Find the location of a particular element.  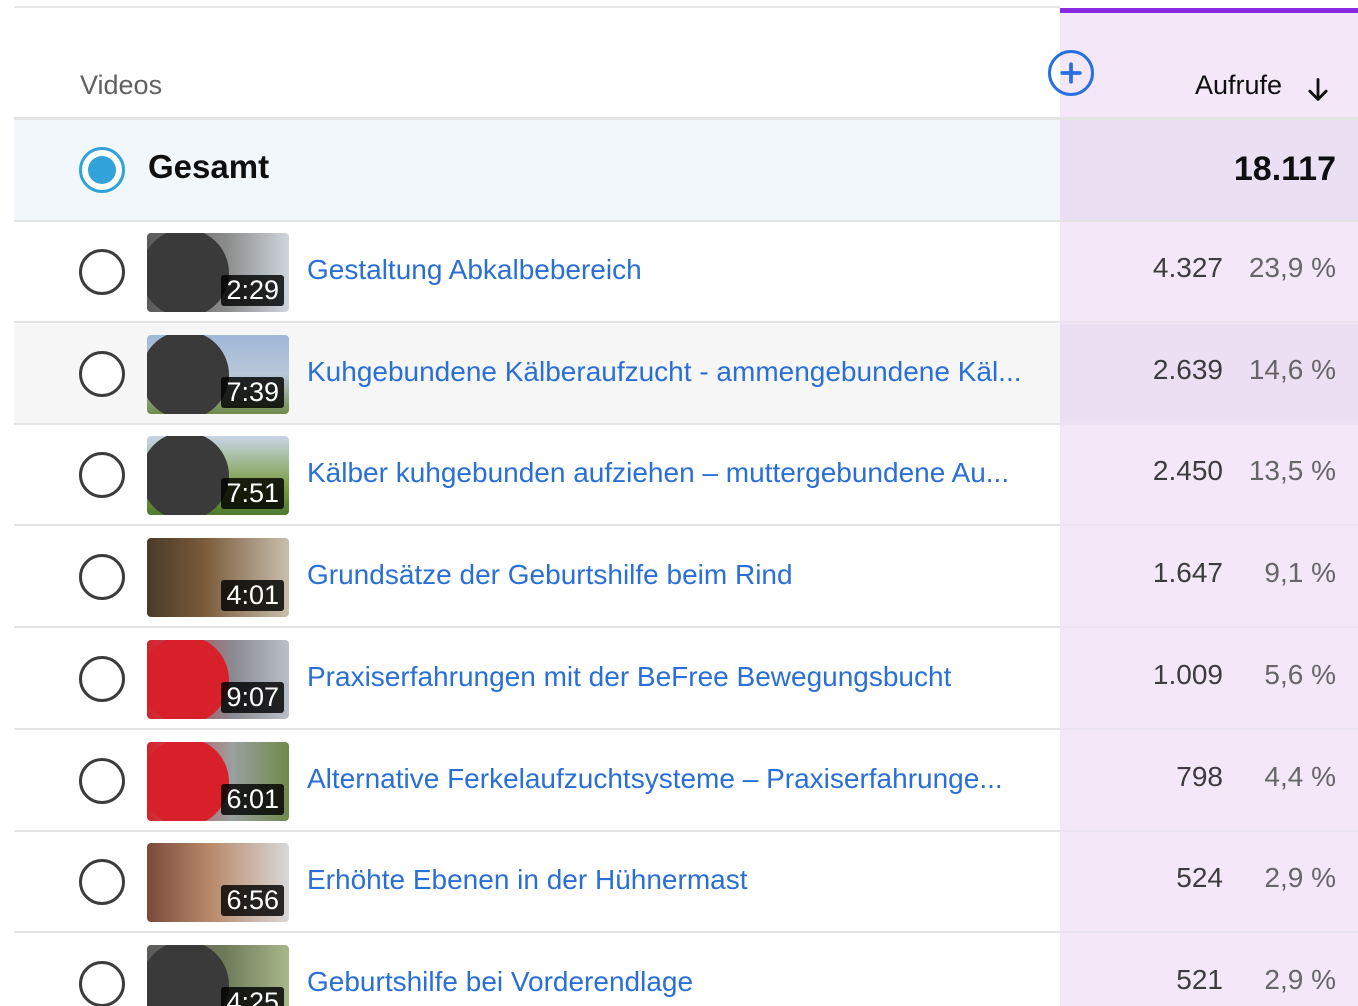

video-thumbnail: 4:25 is located at coordinates (218, 975).